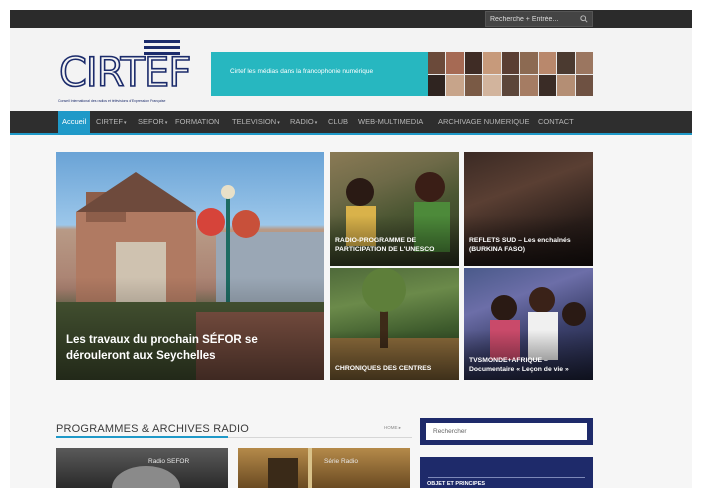  What do you see at coordinates (338, 122) in the screenshot?
I see `nav-item-club: CLUB` at bounding box center [338, 122].